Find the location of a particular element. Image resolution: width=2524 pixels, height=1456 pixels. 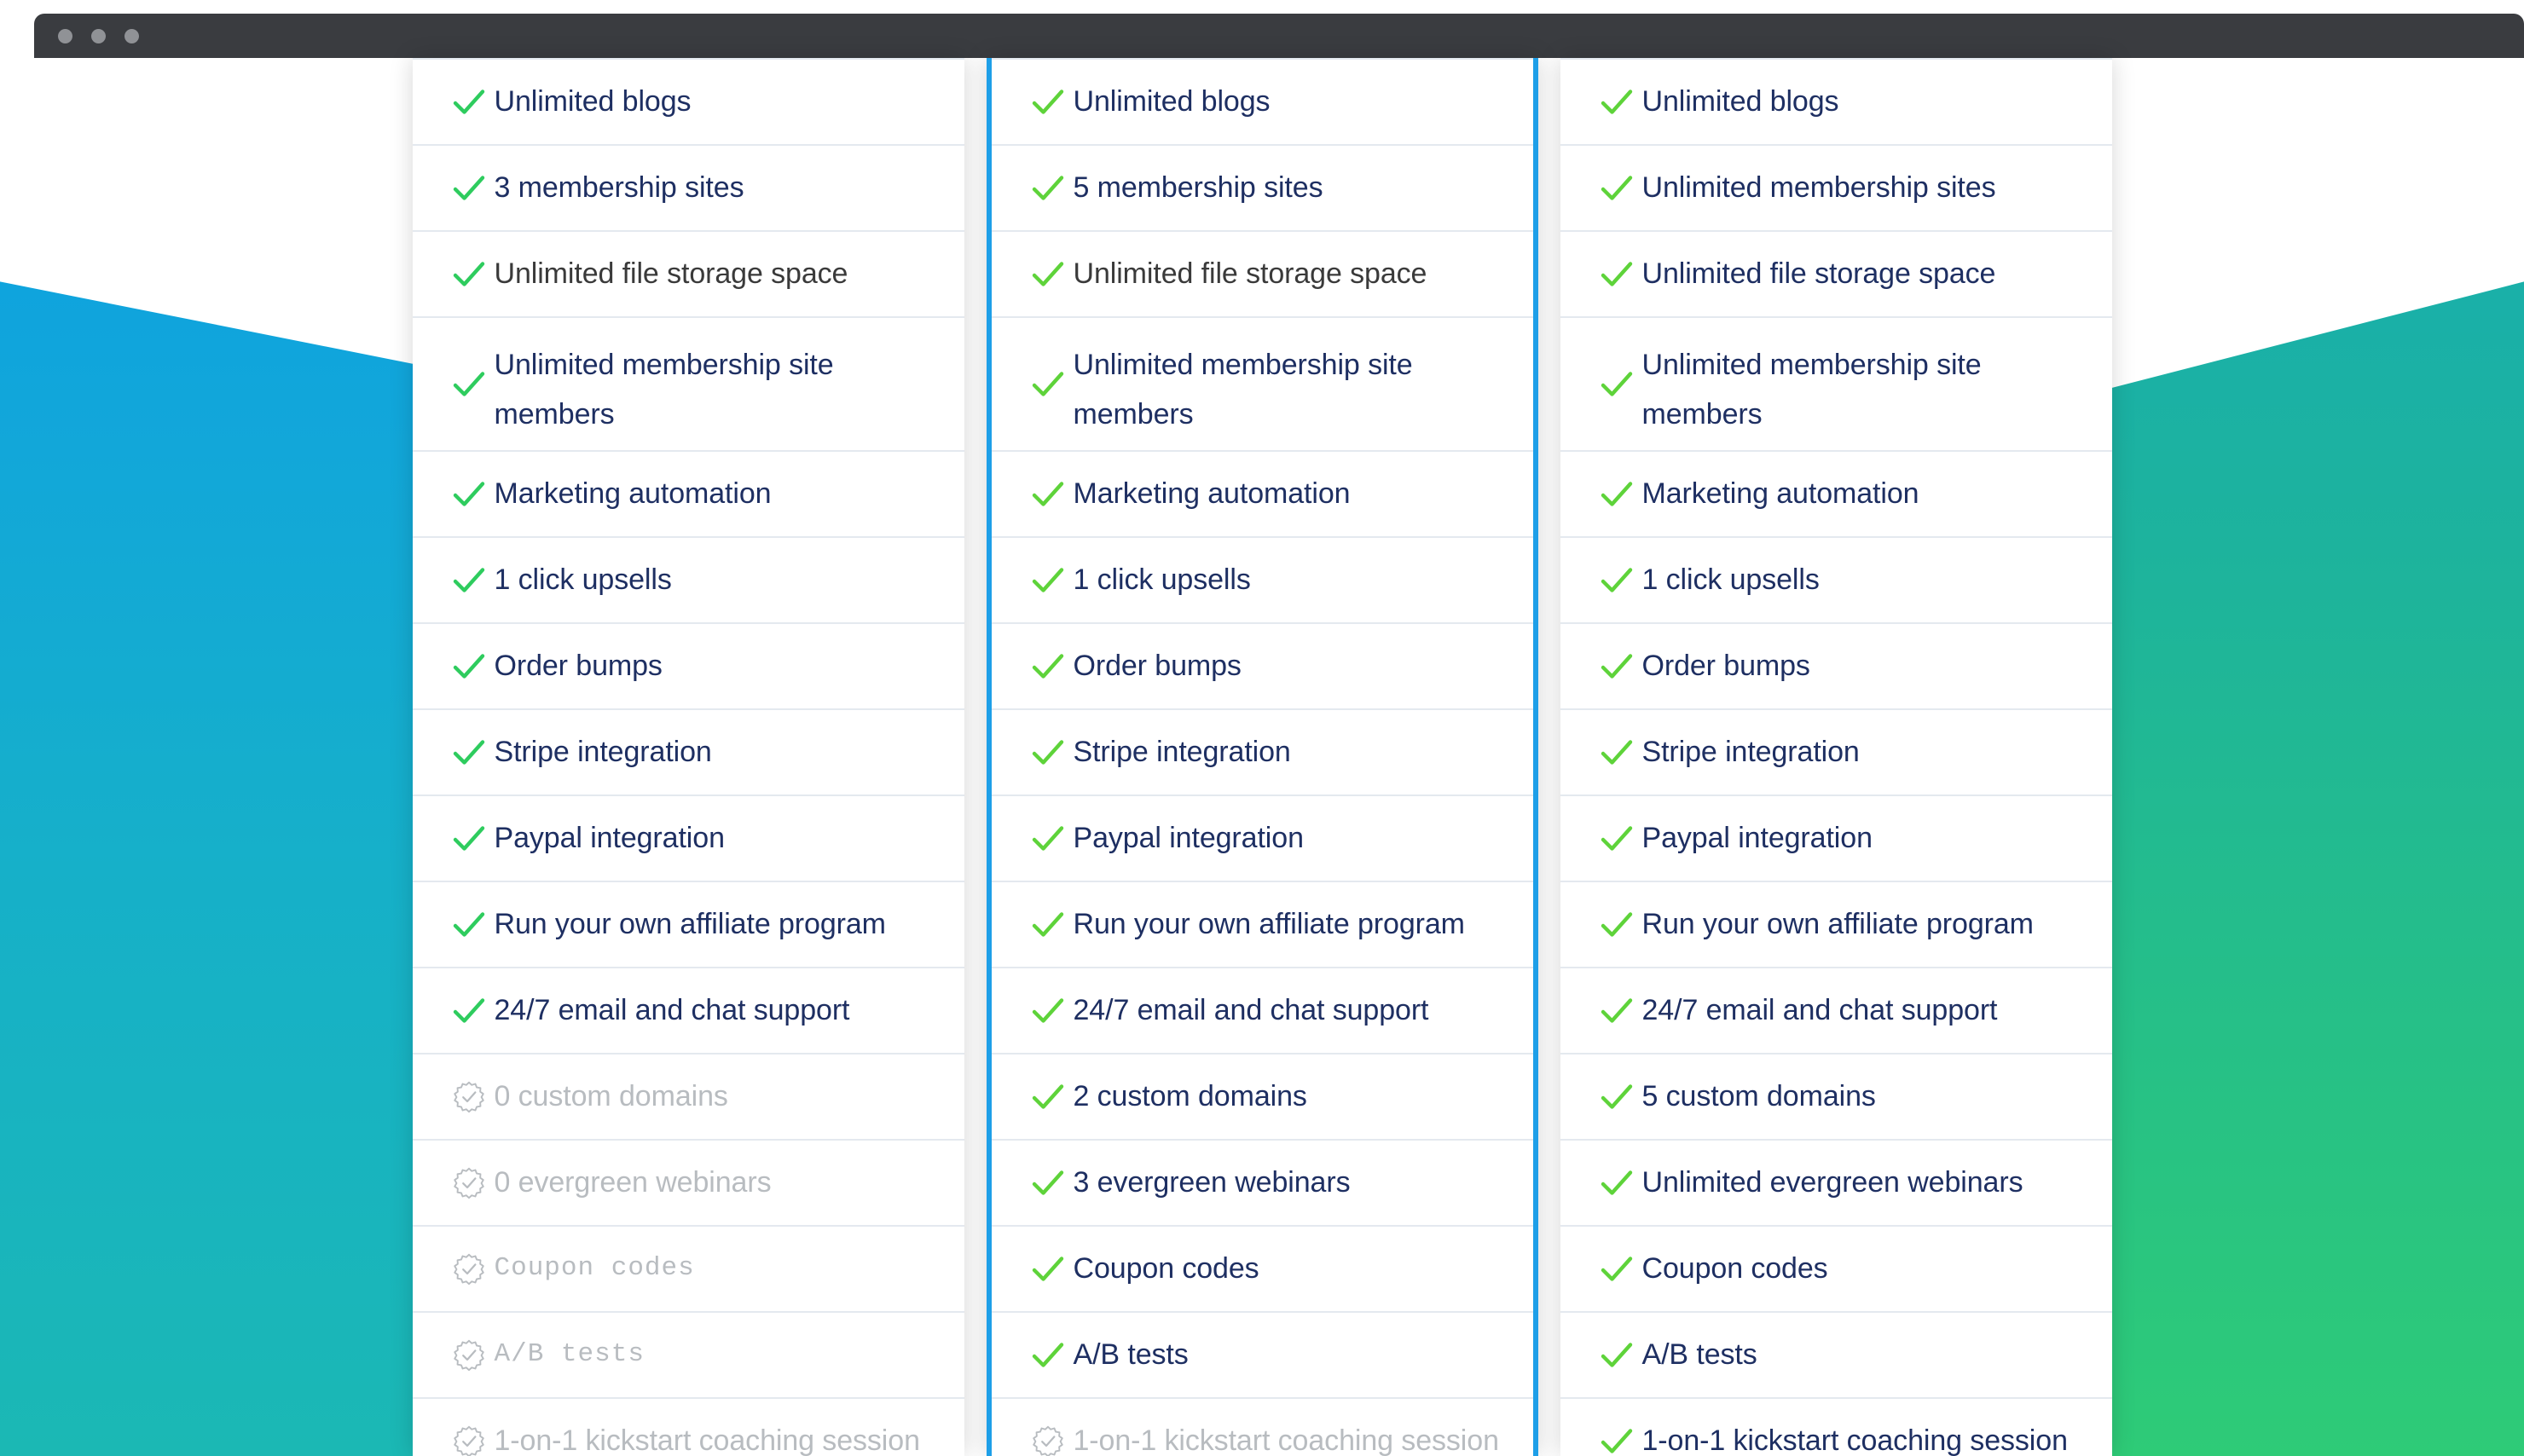

feature-row: 1-on-1 kickstart coaching session is located at coordinates (1262, 1427).